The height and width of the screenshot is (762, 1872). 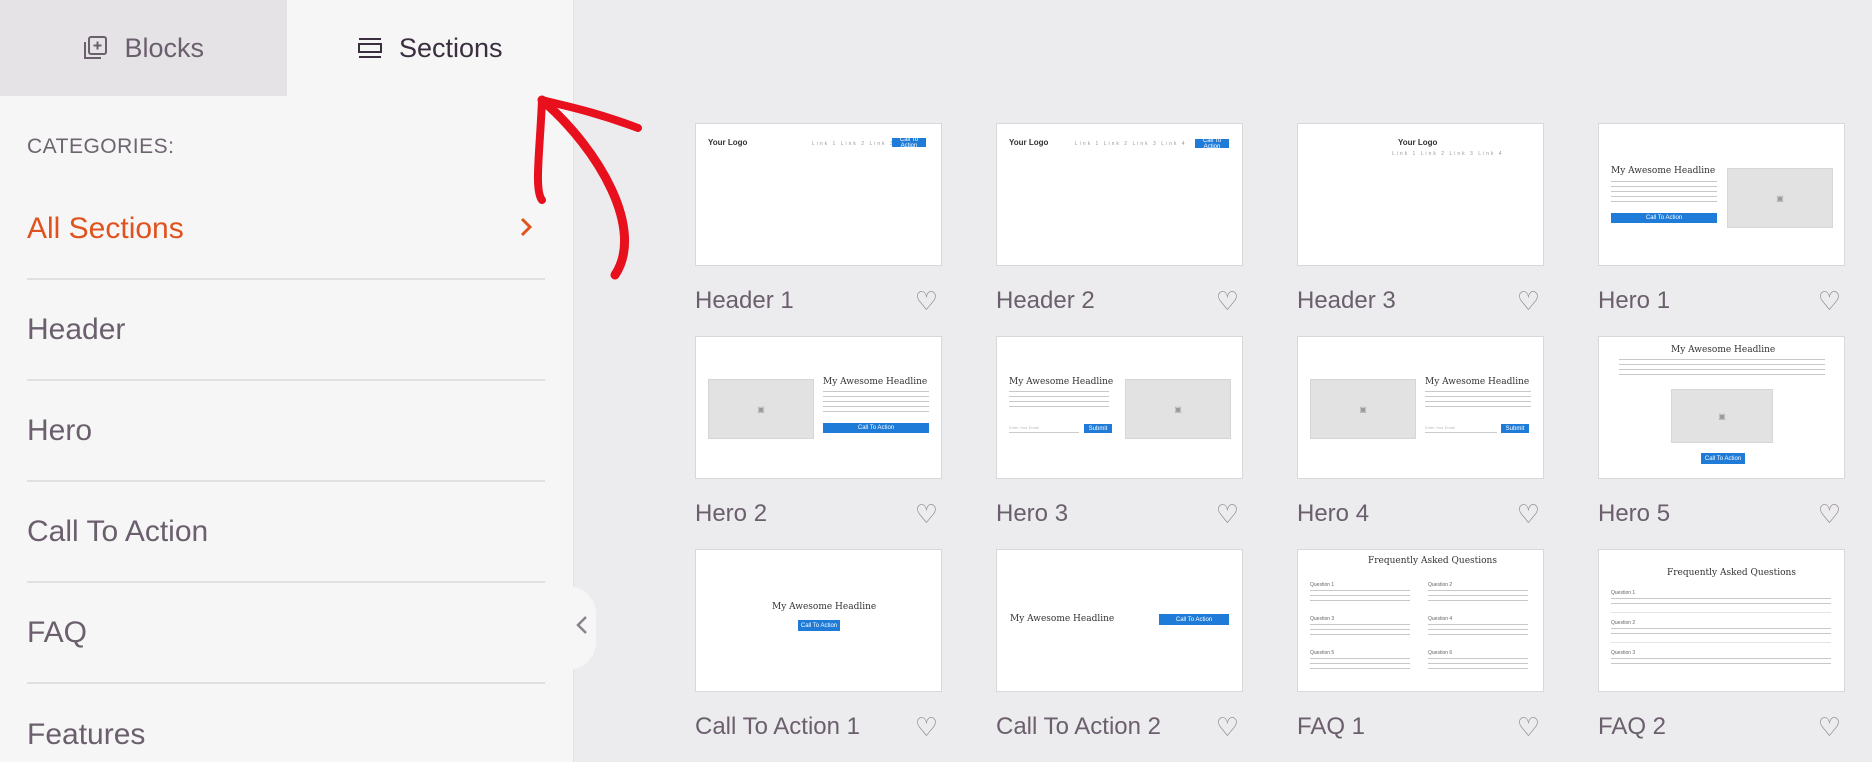 I want to click on category-label: Features, so click(x=86, y=734).